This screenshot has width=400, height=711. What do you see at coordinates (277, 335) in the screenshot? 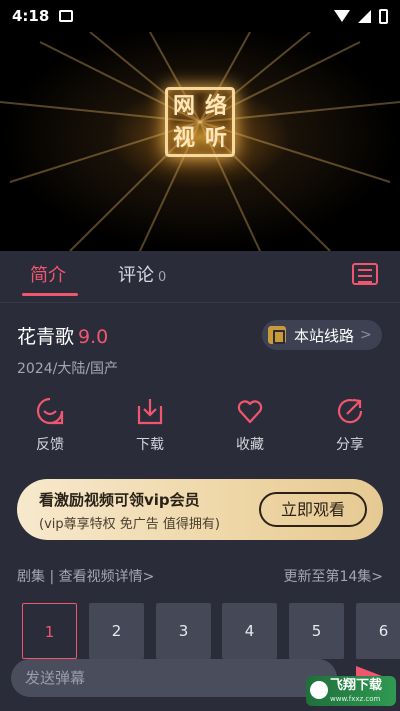
I see `film-icon` at bounding box center [277, 335].